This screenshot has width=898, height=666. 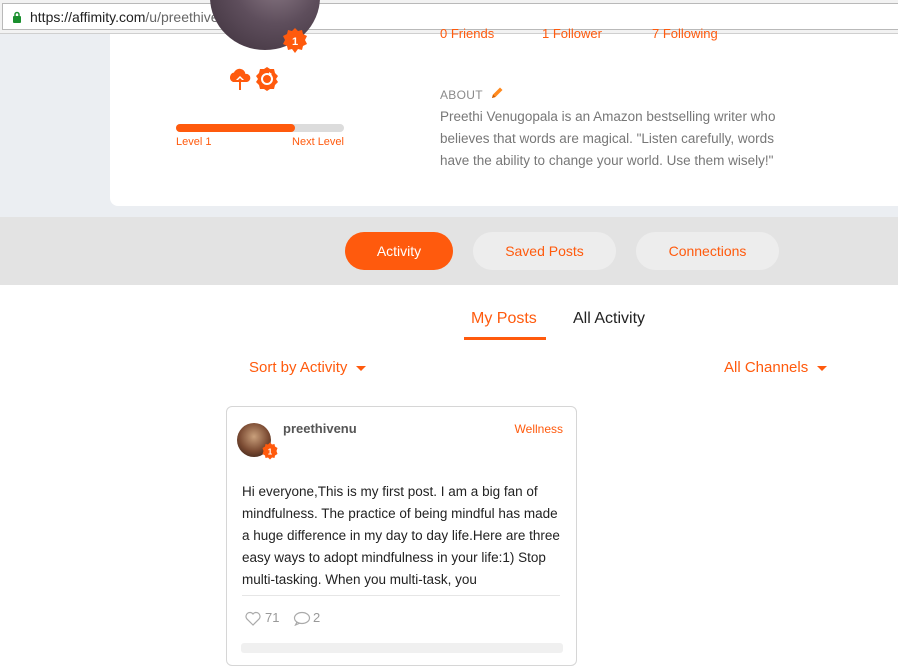 I want to click on like-count: 71, so click(x=272, y=617).